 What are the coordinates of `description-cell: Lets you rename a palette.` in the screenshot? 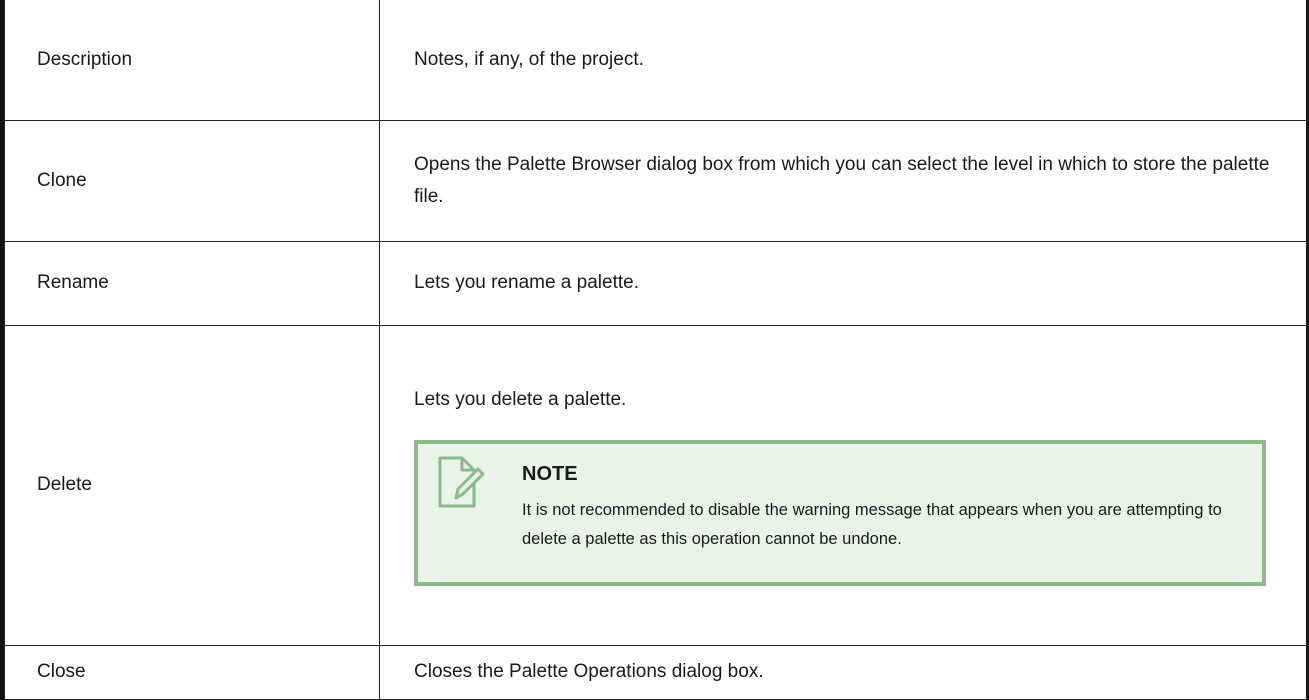 It's located at (843, 283).